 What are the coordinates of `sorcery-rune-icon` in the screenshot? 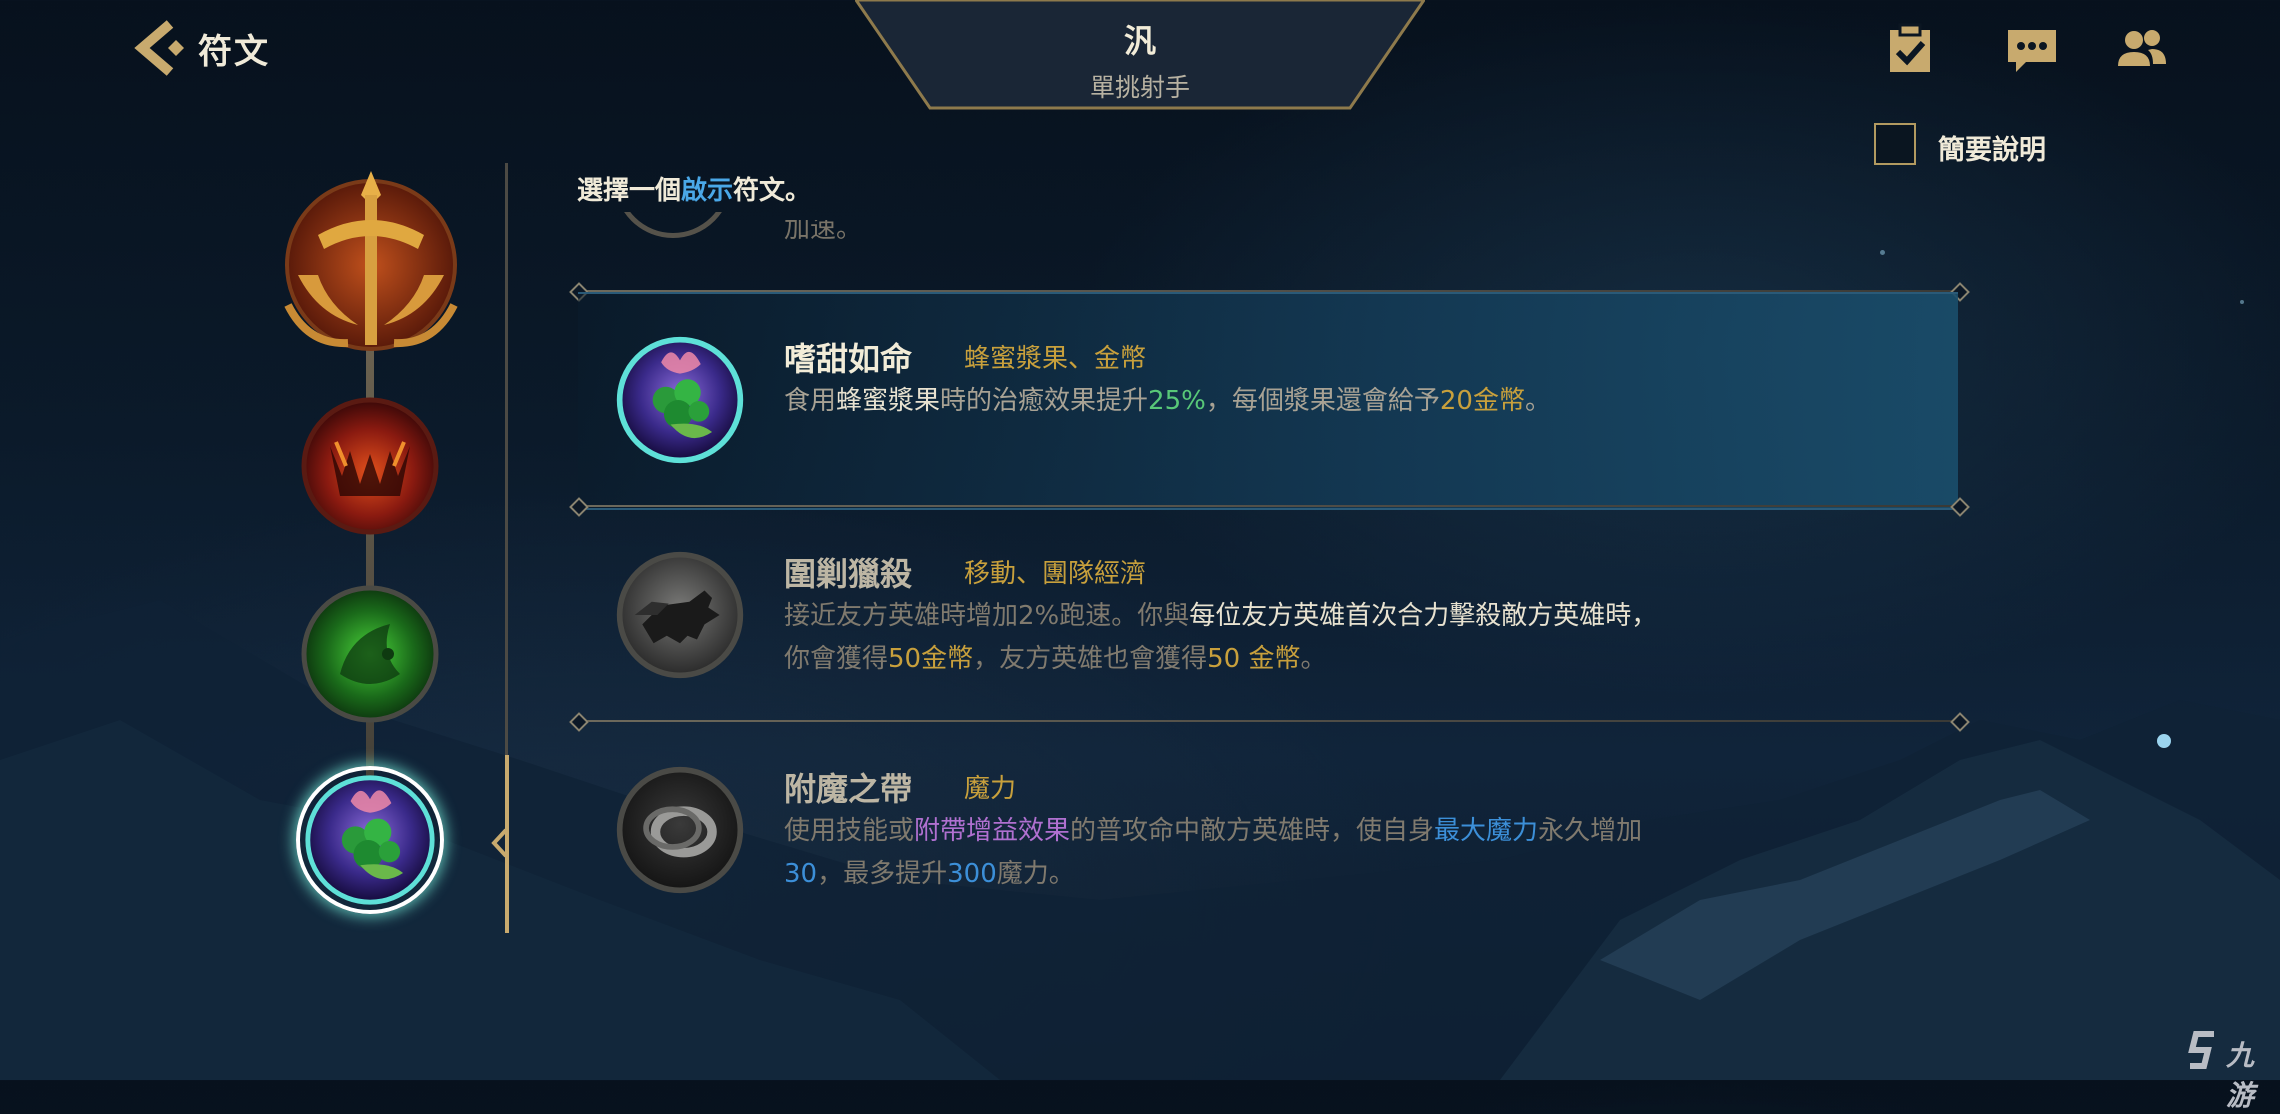 It's located at (370, 654).